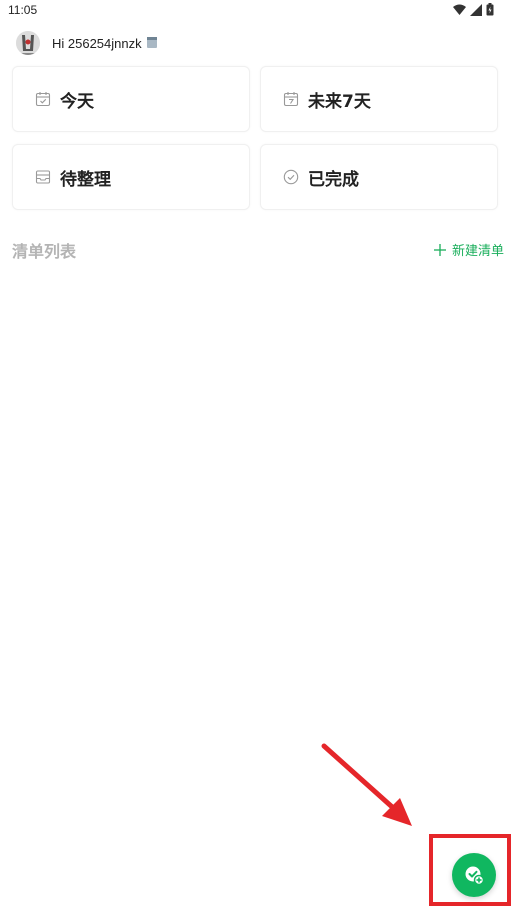 The image size is (516, 917). What do you see at coordinates (23, 10) in the screenshot?
I see `status-time: 11:05` at bounding box center [23, 10].